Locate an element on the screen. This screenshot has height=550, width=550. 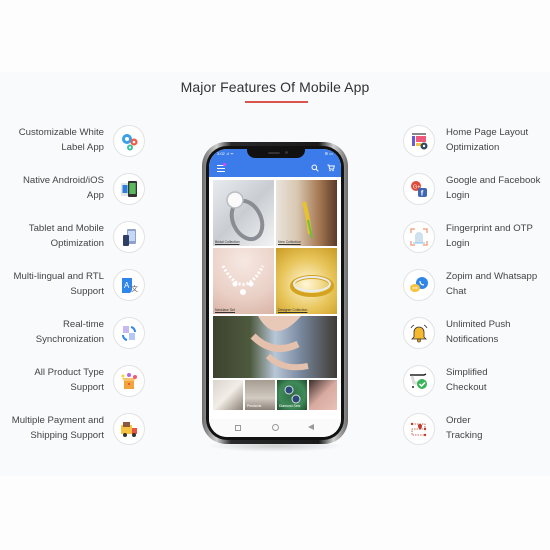
feature-item: Native Android/iOS App is located at coordinates (74, 193).